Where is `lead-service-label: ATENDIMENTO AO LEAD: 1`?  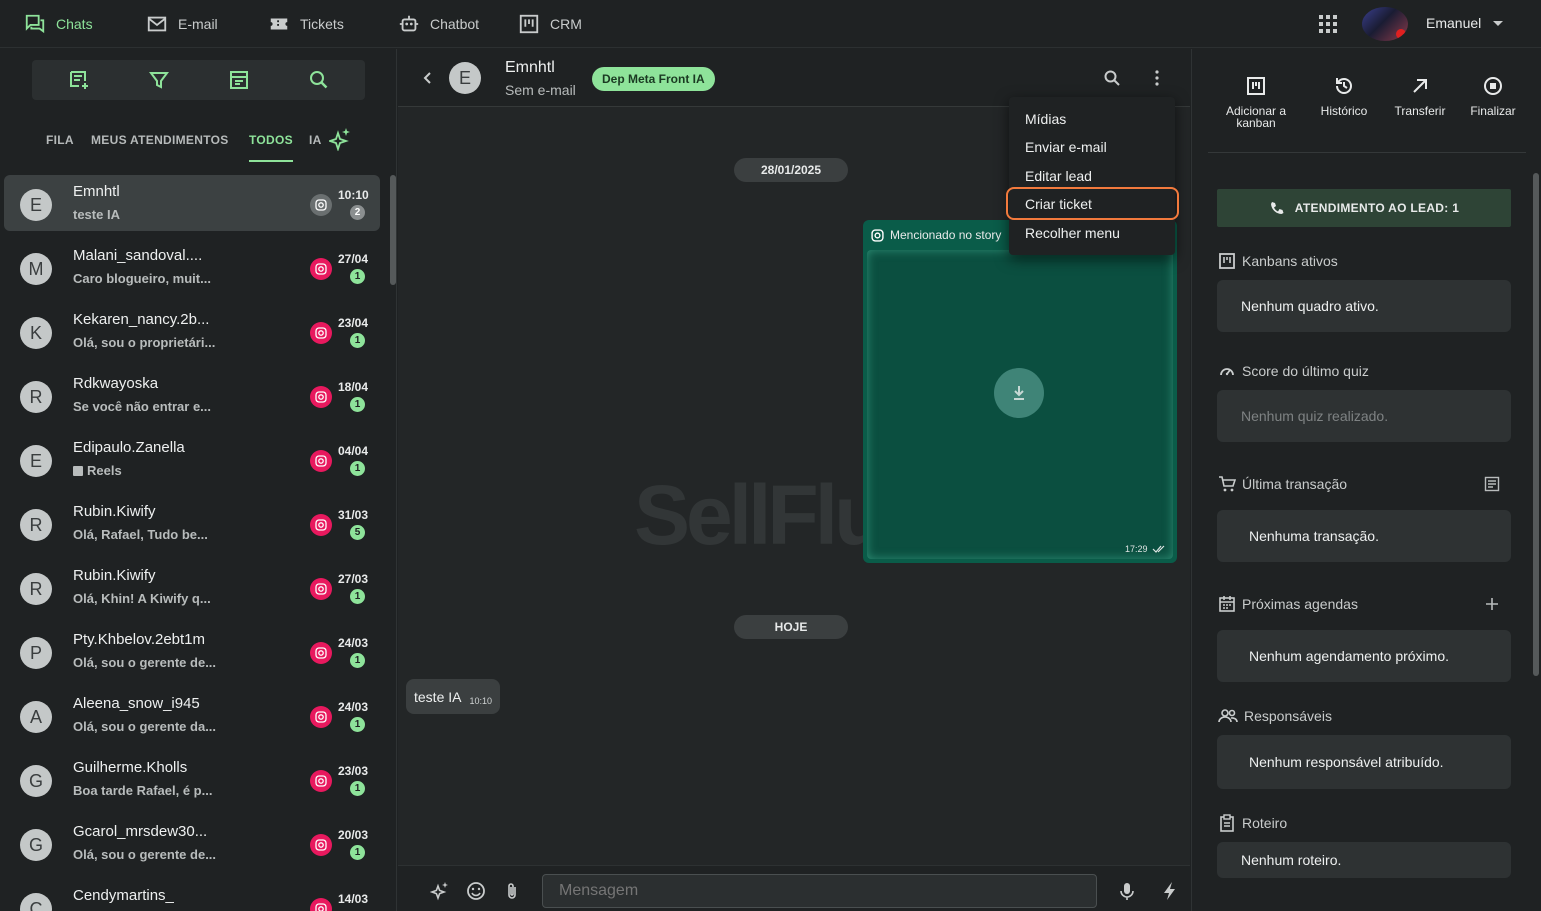
lead-service-label: ATENDIMENTO AO LEAD: 1 is located at coordinates (1377, 208).